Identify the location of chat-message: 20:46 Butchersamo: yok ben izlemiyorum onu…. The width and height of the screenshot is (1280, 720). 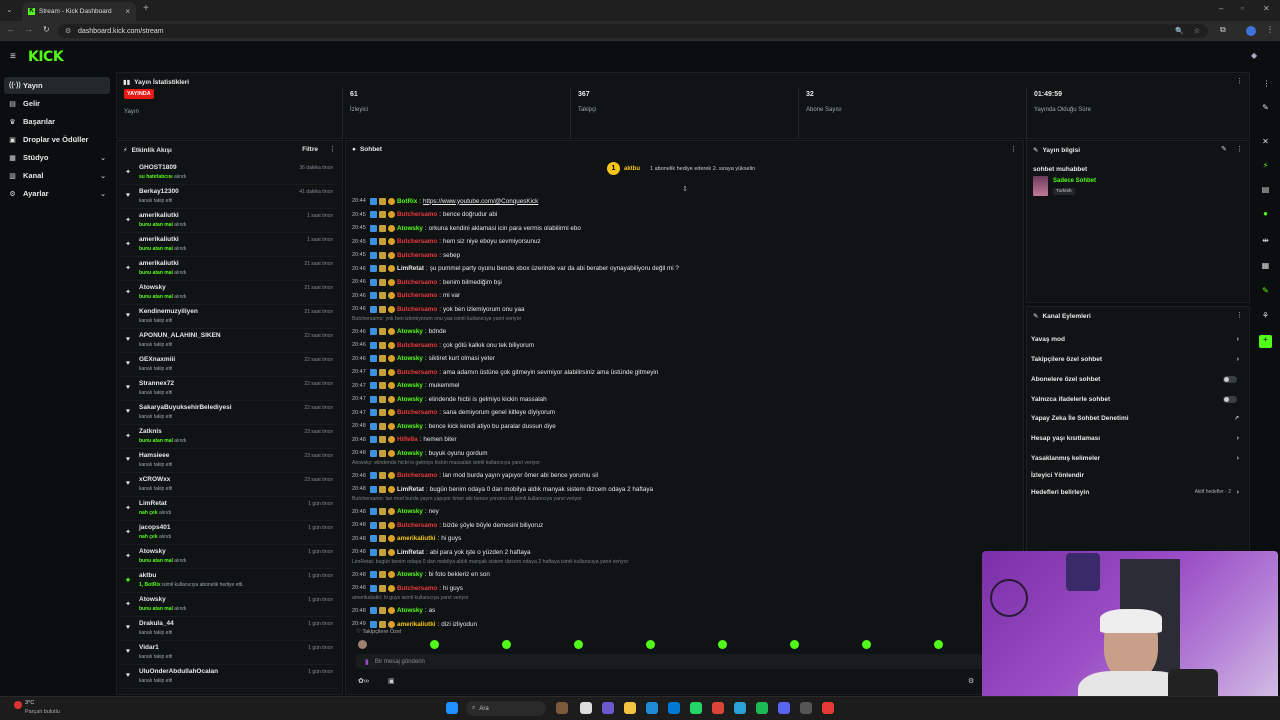
(682, 309).